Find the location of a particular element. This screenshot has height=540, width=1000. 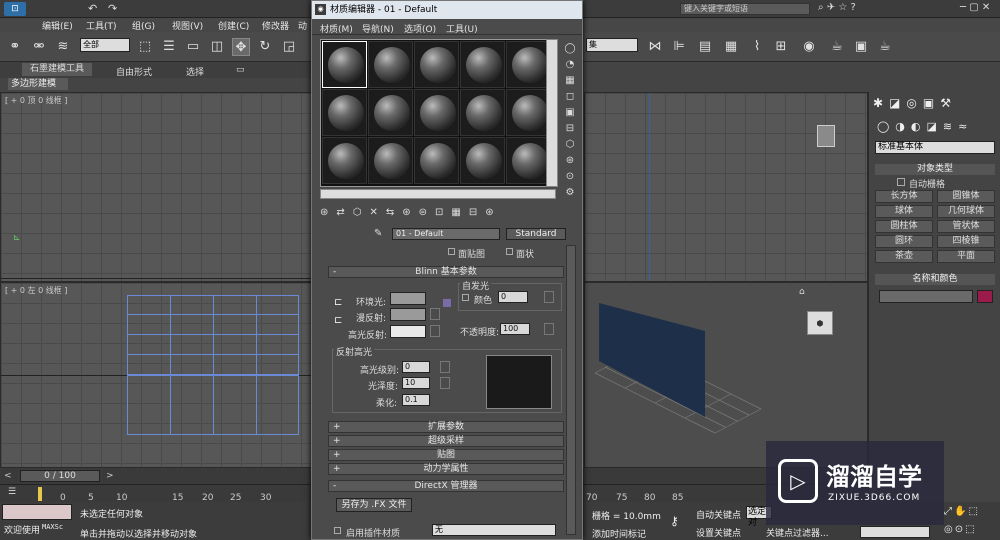

mat-menu-utilities: 工具(U) is located at coordinates (462, 28).